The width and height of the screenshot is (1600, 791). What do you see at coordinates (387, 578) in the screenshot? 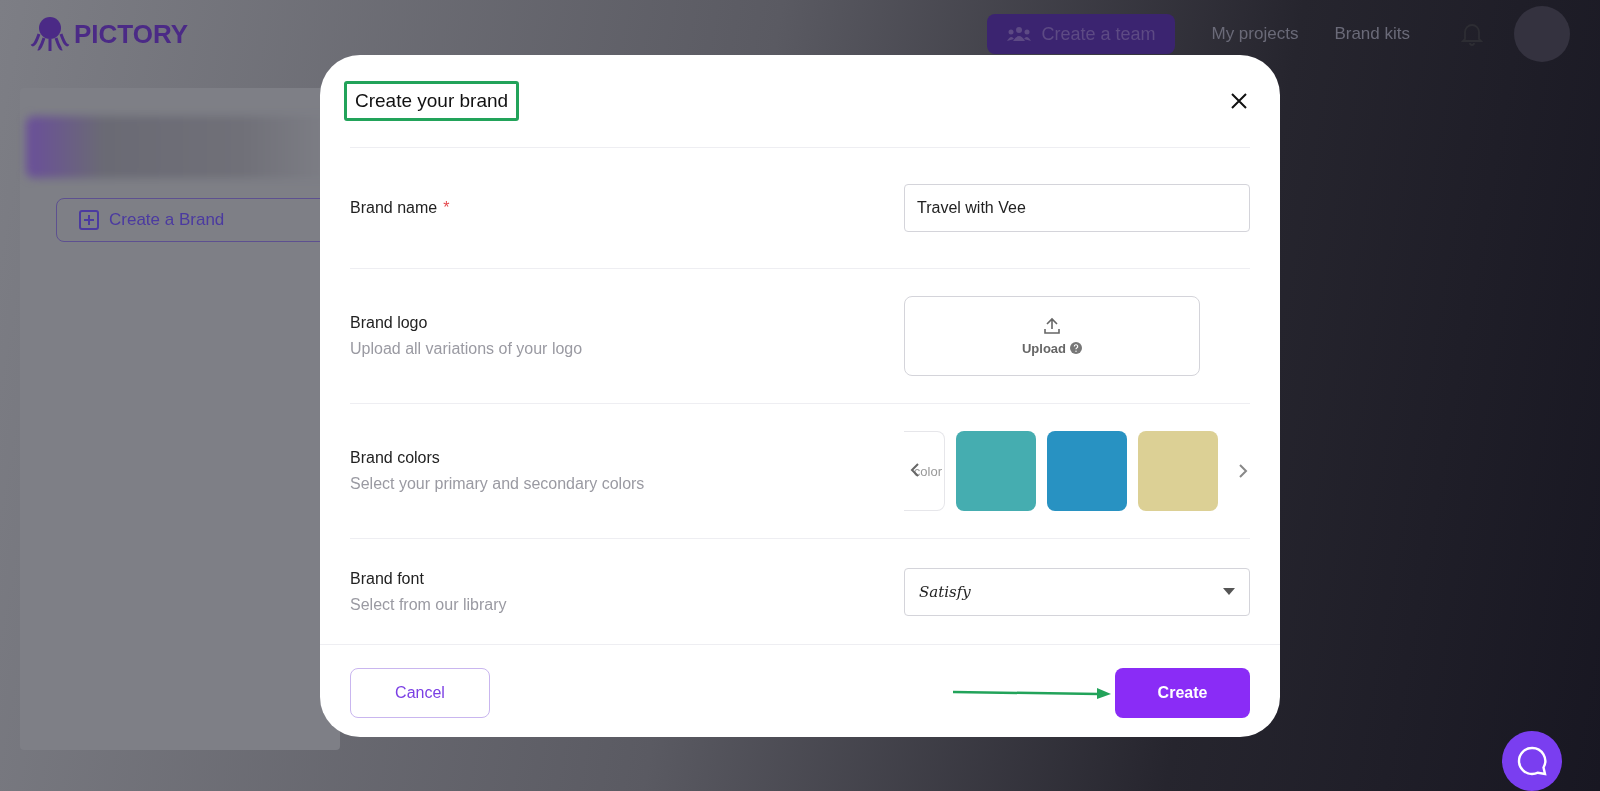
I see `field-label: Brand font` at bounding box center [387, 578].